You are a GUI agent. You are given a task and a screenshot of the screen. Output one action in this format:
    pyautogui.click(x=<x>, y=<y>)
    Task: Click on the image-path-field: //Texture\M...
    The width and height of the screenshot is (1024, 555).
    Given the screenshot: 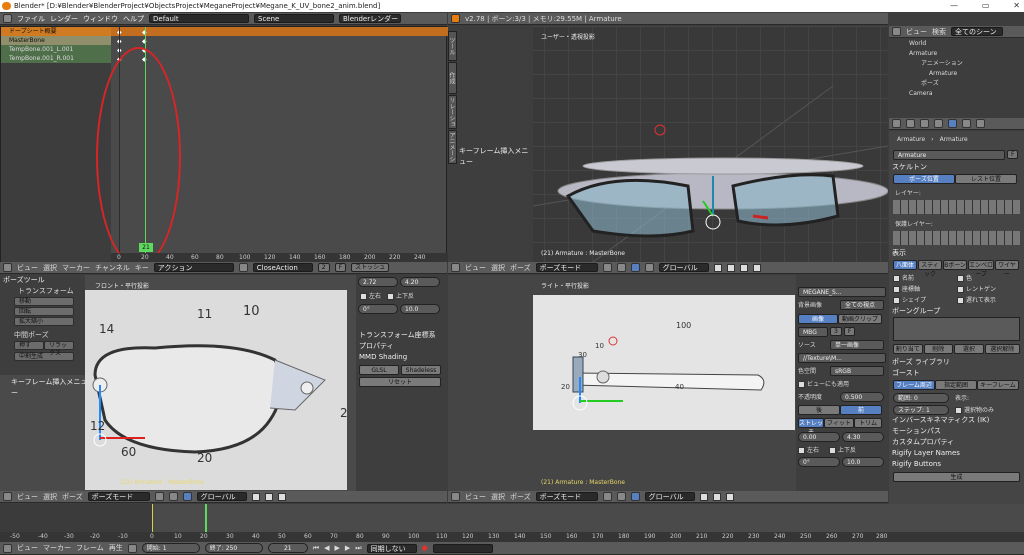 What is the action you would take?
    pyautogui.click(x=842, y=358)
    